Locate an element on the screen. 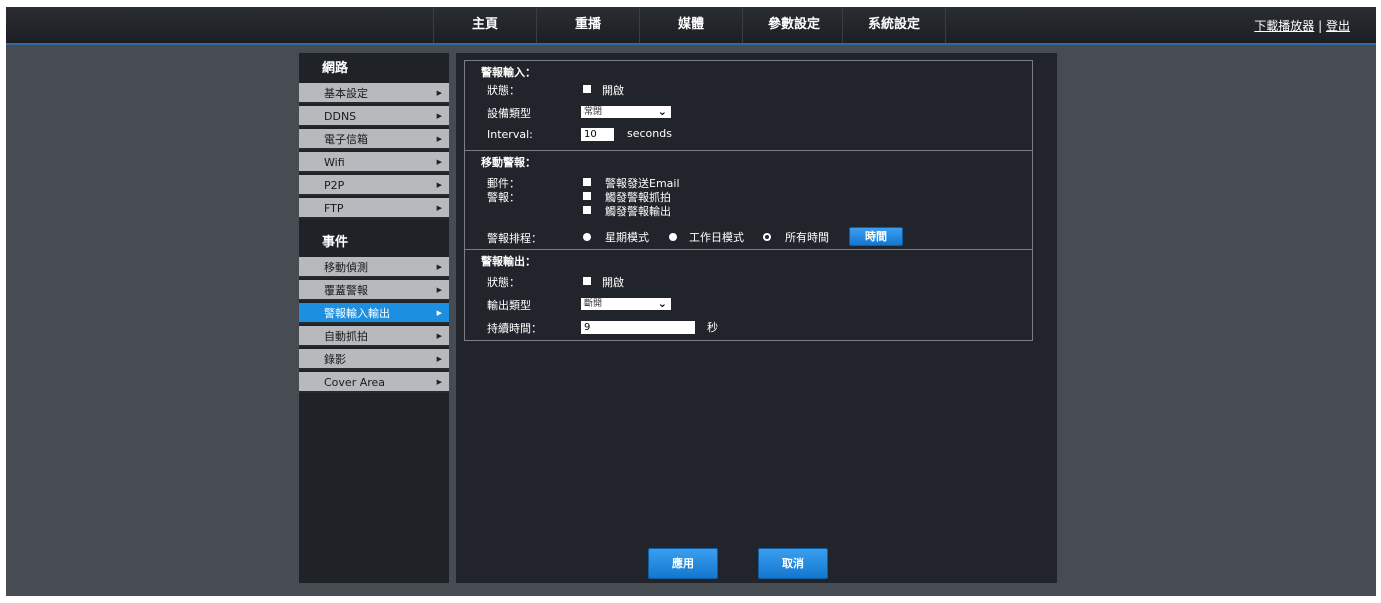 The image size is (1381, 603). sidebar-item-auto-capture: 自動抓拍 ▶ is located at coordinates (374, 336).